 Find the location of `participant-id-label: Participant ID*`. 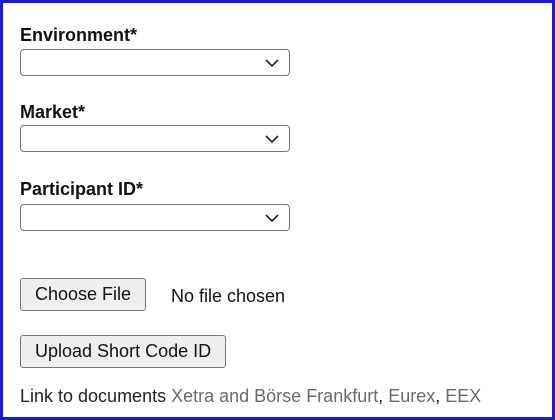

participant-id-label: Participant ID* is located at coordinates (82, 189).